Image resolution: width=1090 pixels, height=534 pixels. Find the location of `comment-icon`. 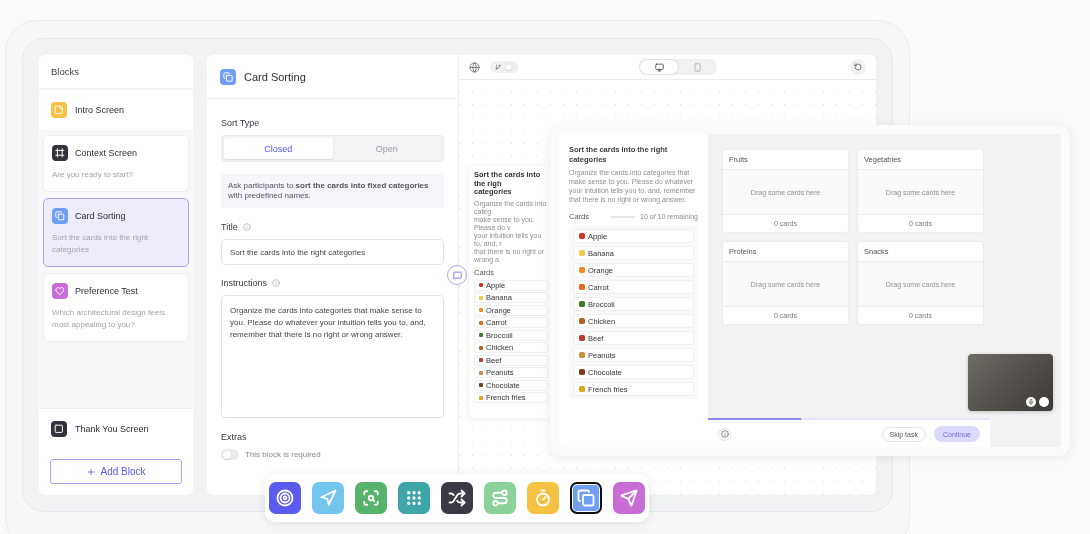

comment-icon is located at coordinates (457, 275).